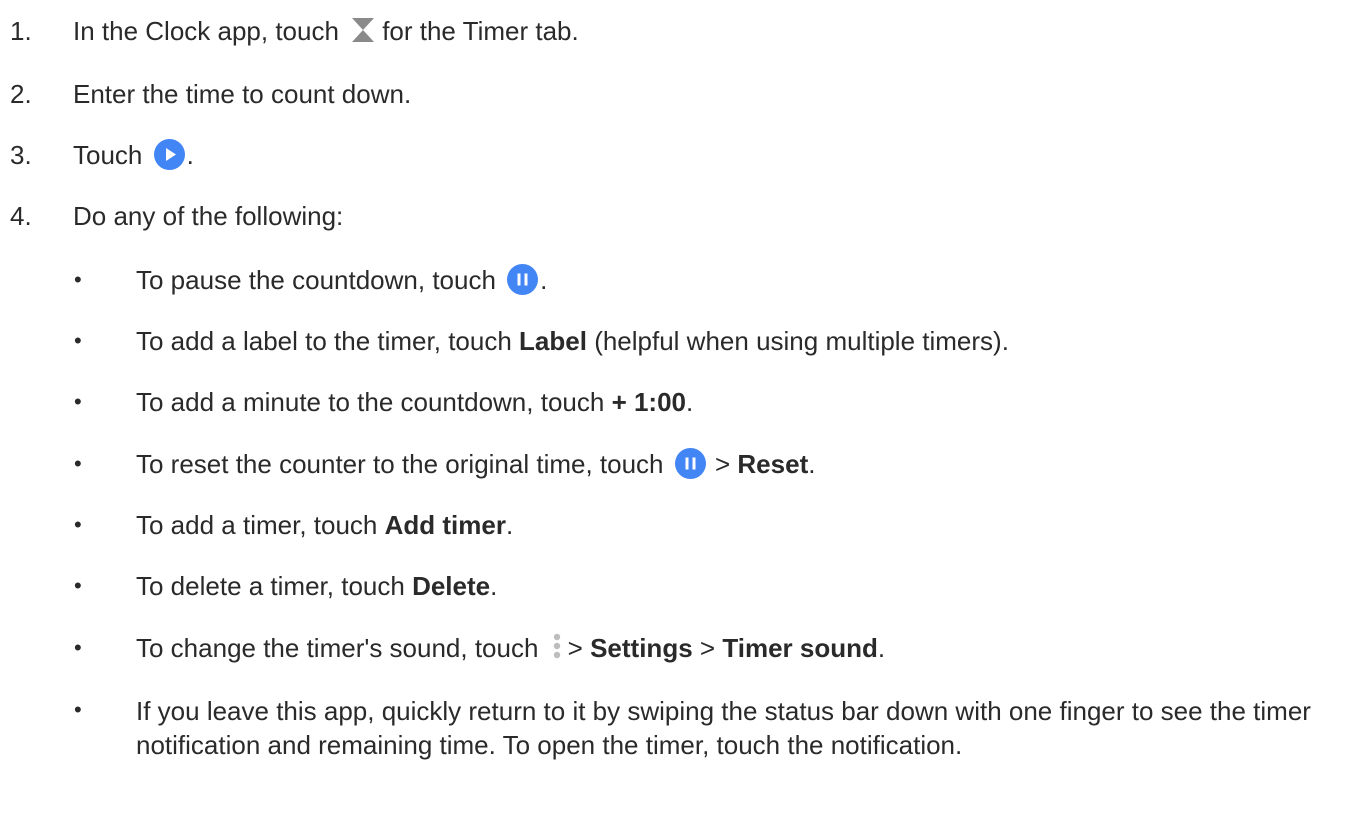  I want to click on bullet-text-pre: To add a label to the timer, touch, so click(324, 341).